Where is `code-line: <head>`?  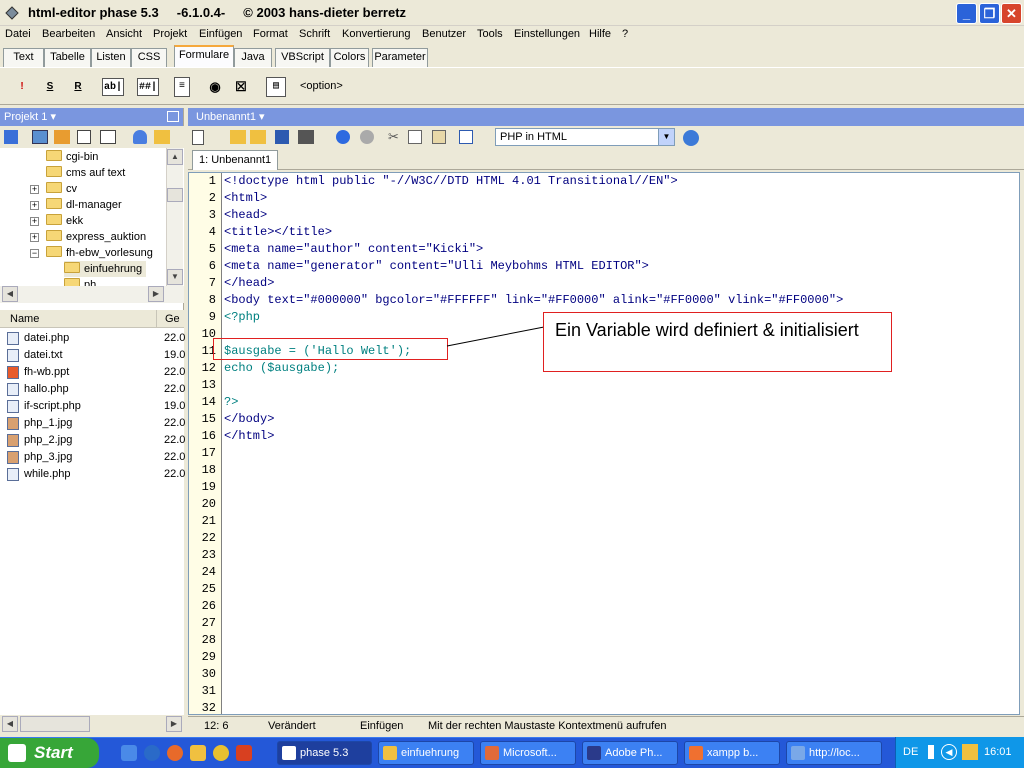
code-line: <head> is located at coordinates (245, 215).